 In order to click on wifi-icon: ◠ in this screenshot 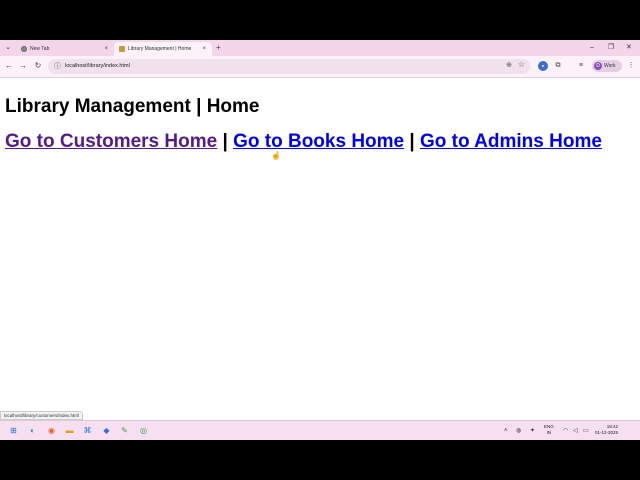, I will do `click(565, 431)`.